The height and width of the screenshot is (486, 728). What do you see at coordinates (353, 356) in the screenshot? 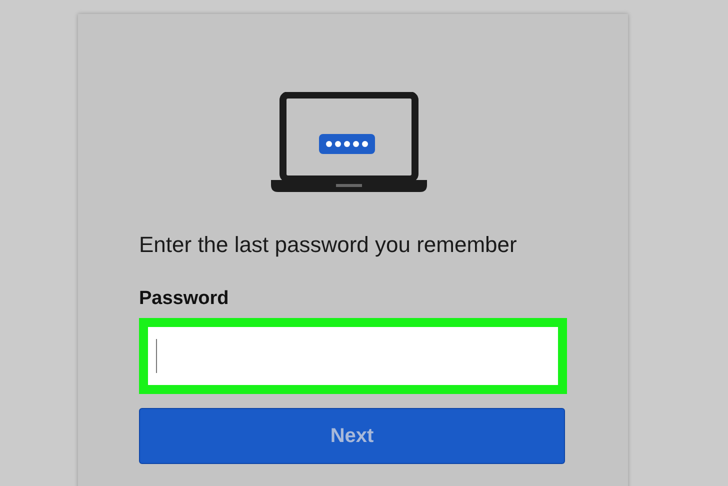
I see `password-field` at bounding box center [353, 356].